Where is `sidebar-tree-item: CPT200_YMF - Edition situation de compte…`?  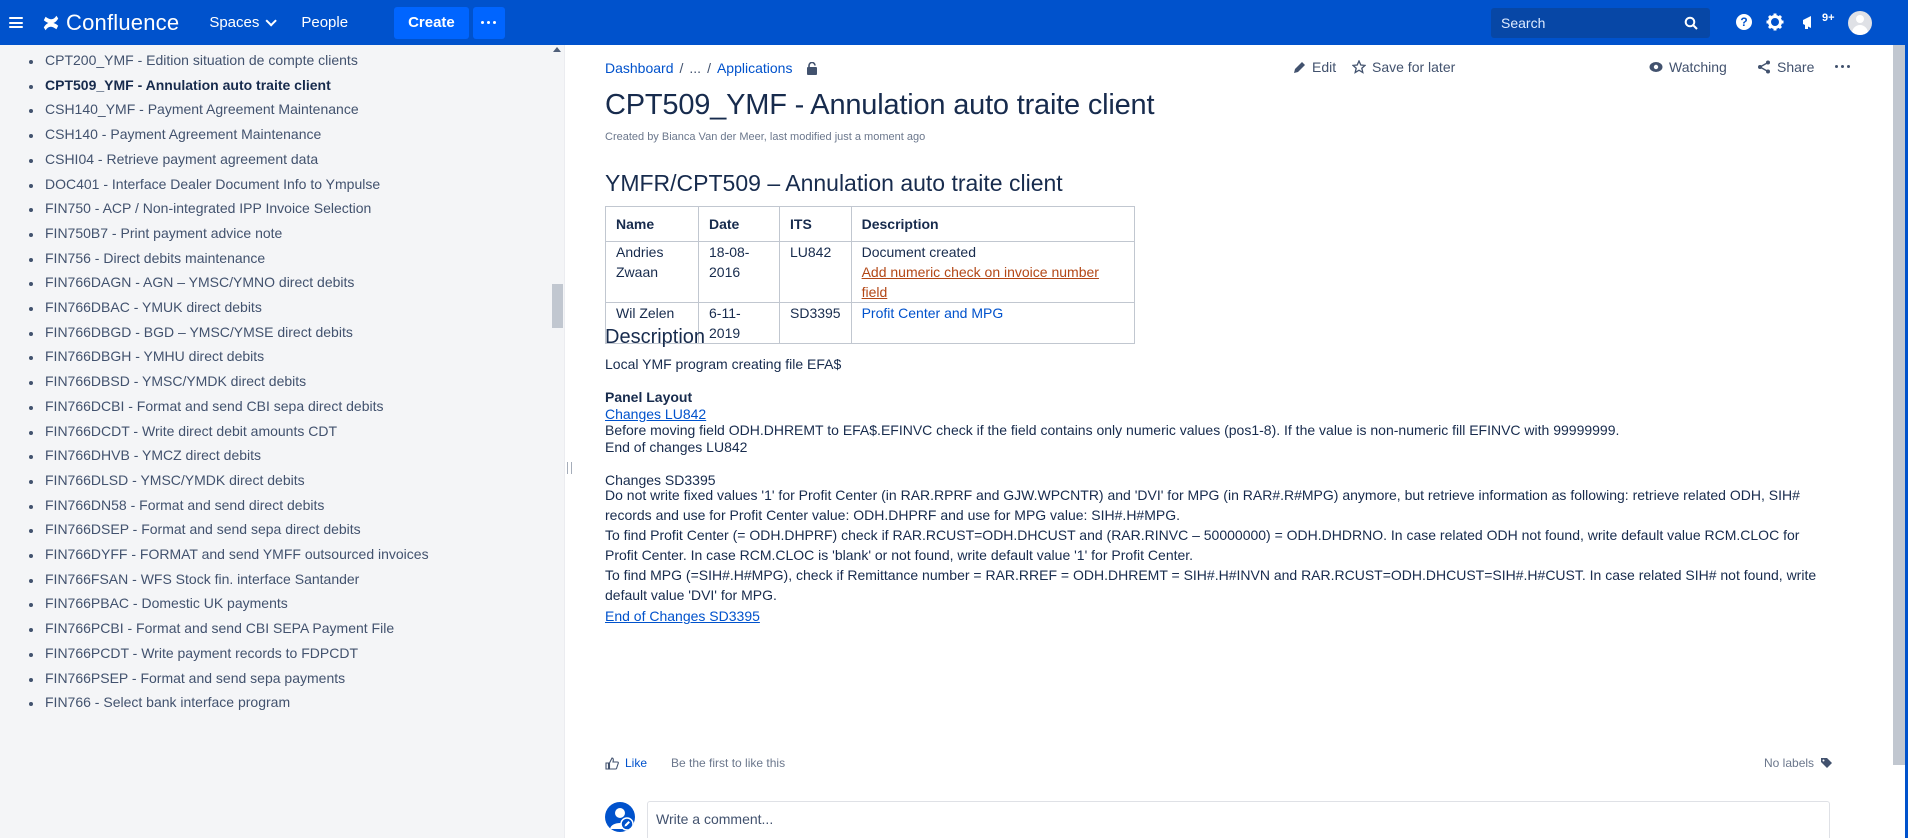
sidebar-tree-item: CPT200_YMF - Edition situation de compte… is located at coordinates (201, 60).